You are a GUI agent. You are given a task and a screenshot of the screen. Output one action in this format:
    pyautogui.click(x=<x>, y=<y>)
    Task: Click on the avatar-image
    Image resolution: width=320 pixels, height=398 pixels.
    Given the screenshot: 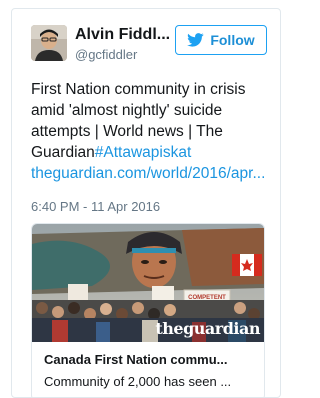 What is the action you would take?
    pyautogui.click(x=49, y=43)
    